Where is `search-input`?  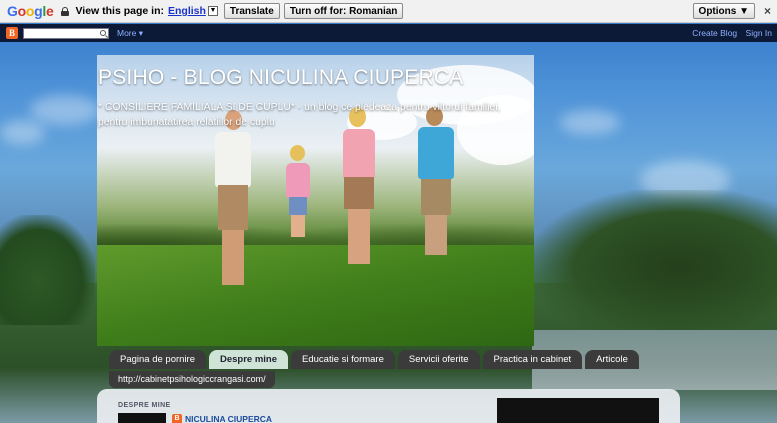 search-input is located at coordinates (66, 33).